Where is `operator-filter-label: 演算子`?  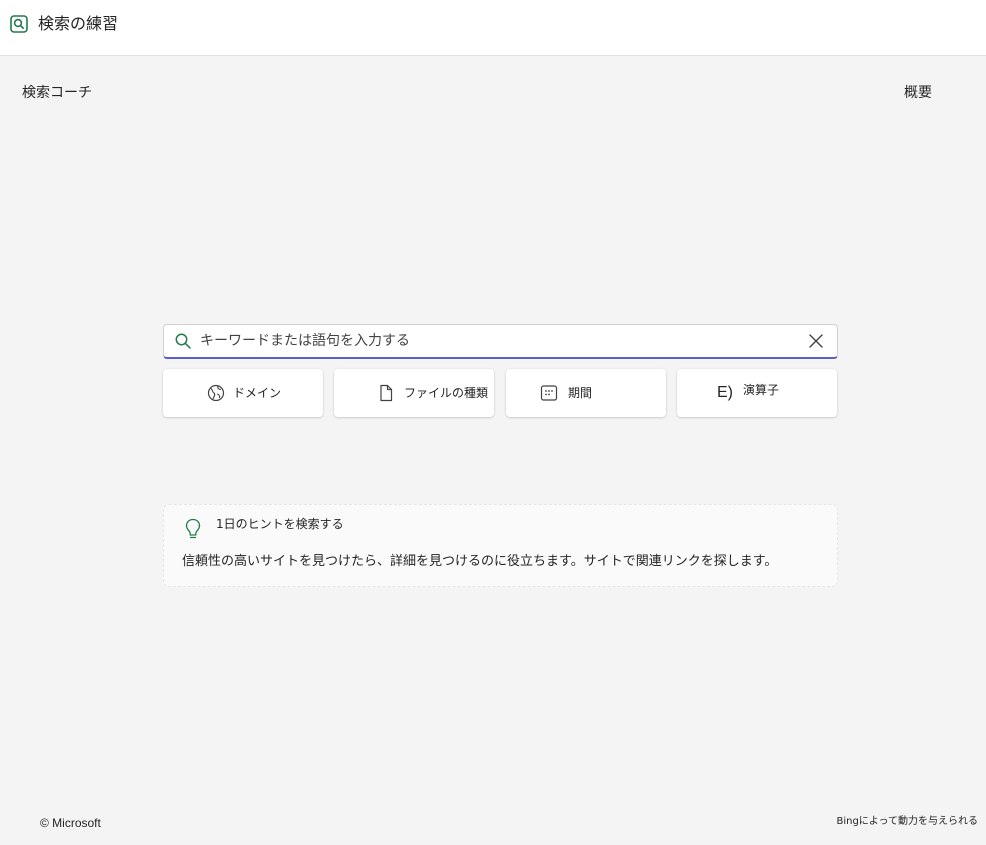
operator-filter-label: 演算子 is located at coordinates (761, 390).